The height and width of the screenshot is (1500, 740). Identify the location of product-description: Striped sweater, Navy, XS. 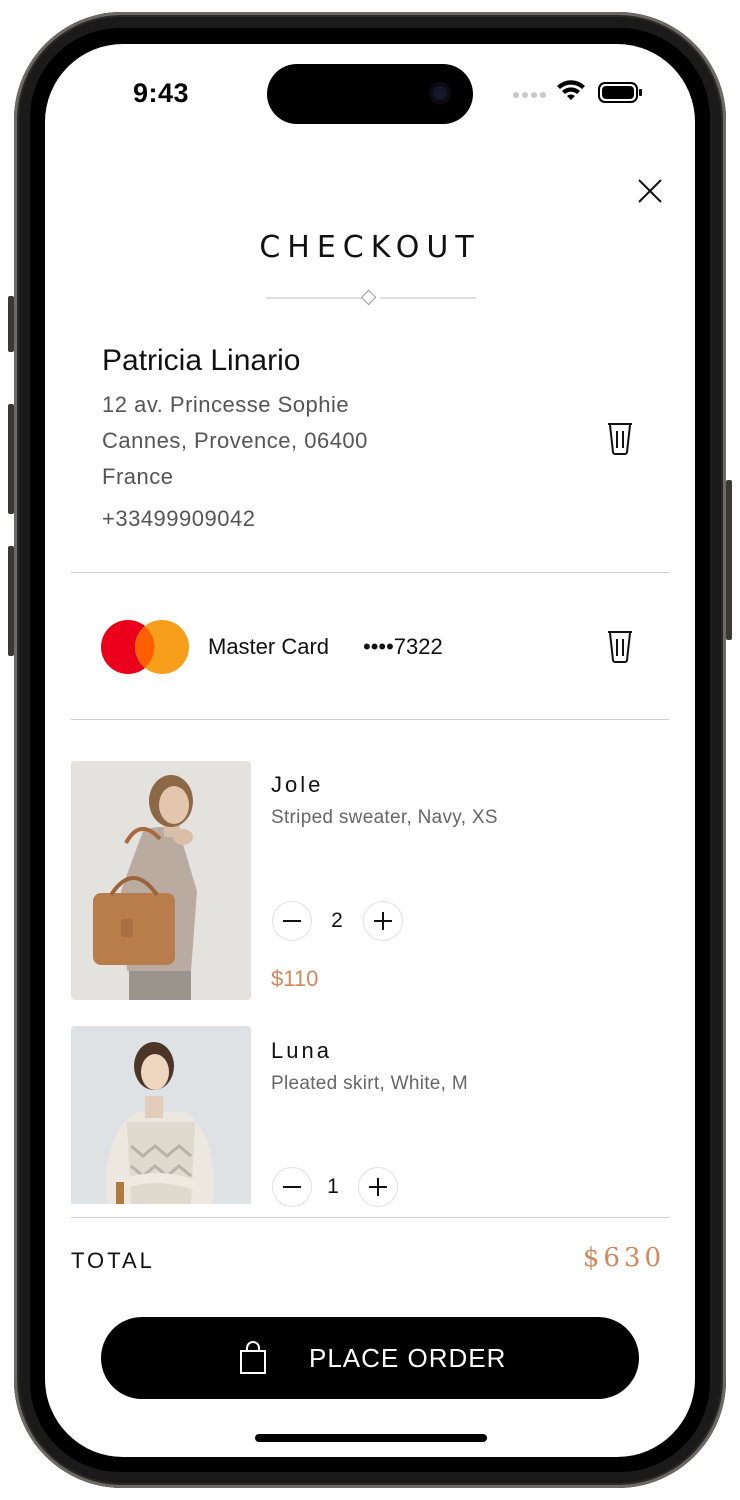
(384, 817).